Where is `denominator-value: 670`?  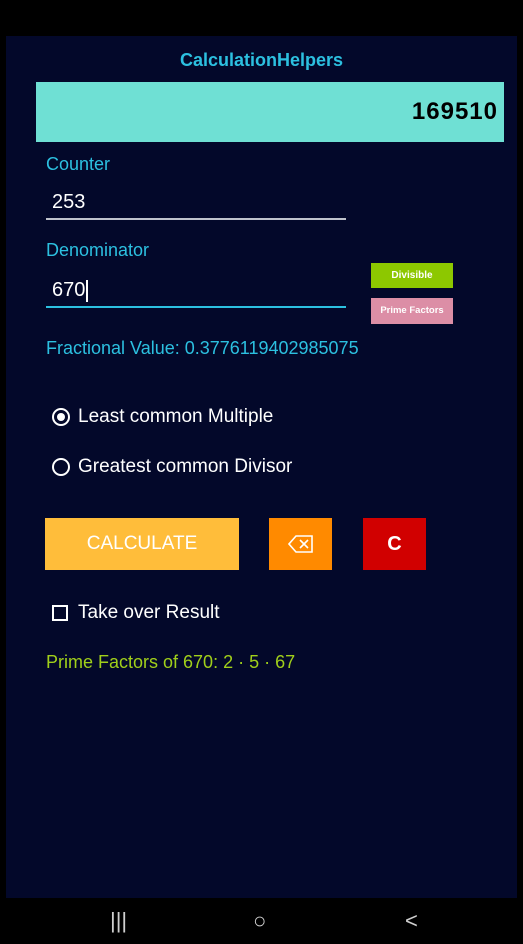
denominator-value: 670 is located at coordinates (69, 290).